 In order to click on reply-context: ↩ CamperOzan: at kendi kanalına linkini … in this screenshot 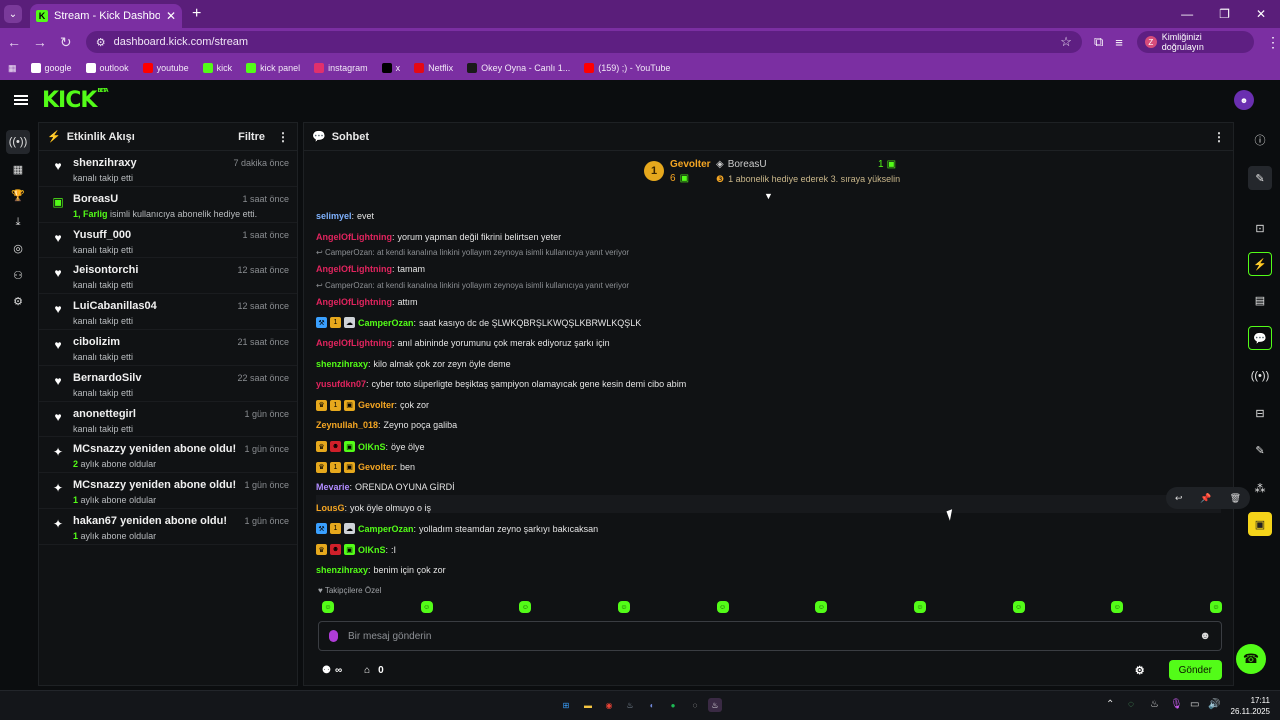, I will do `click(472, 285)`.